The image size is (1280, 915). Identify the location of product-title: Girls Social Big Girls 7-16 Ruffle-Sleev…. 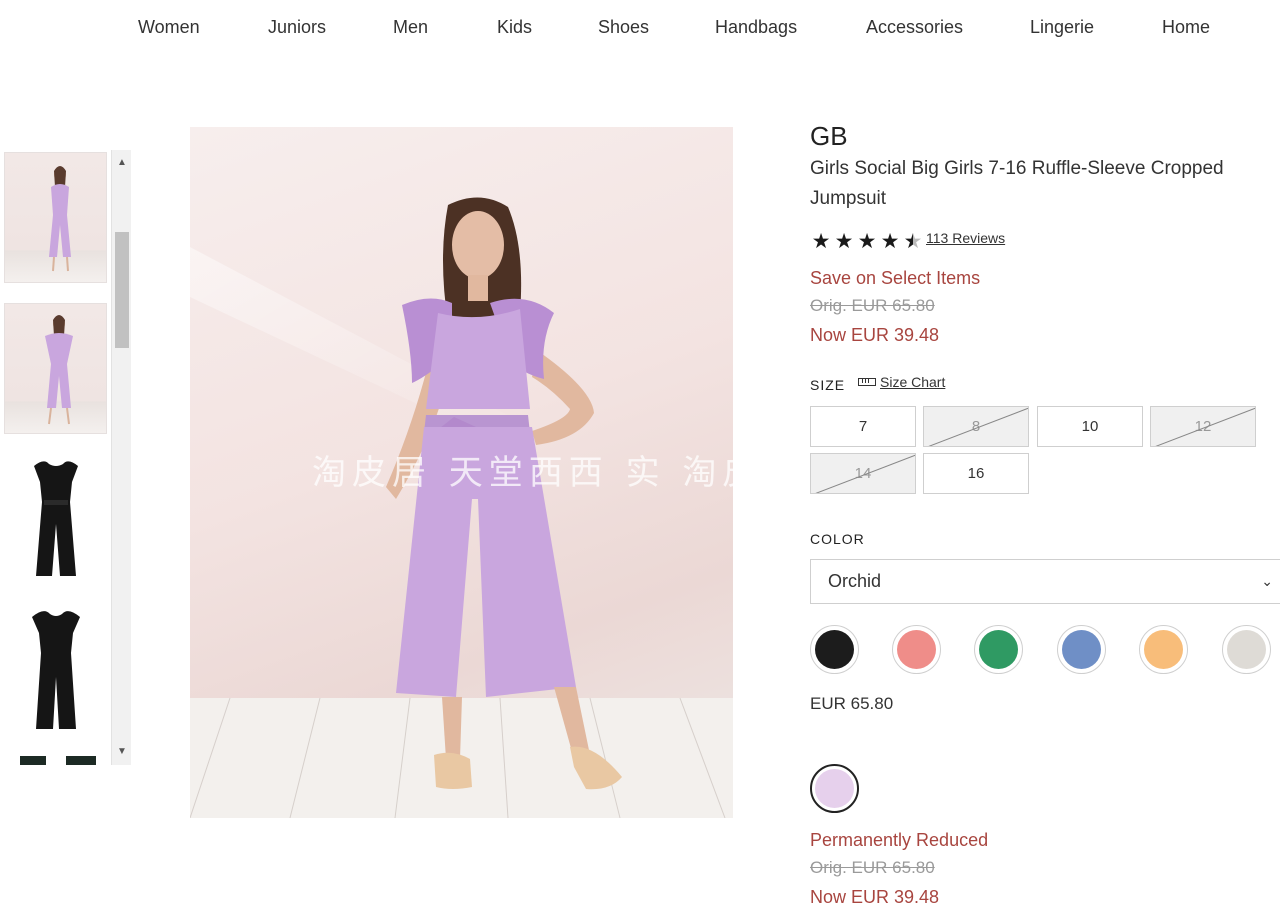
(1017, 183).